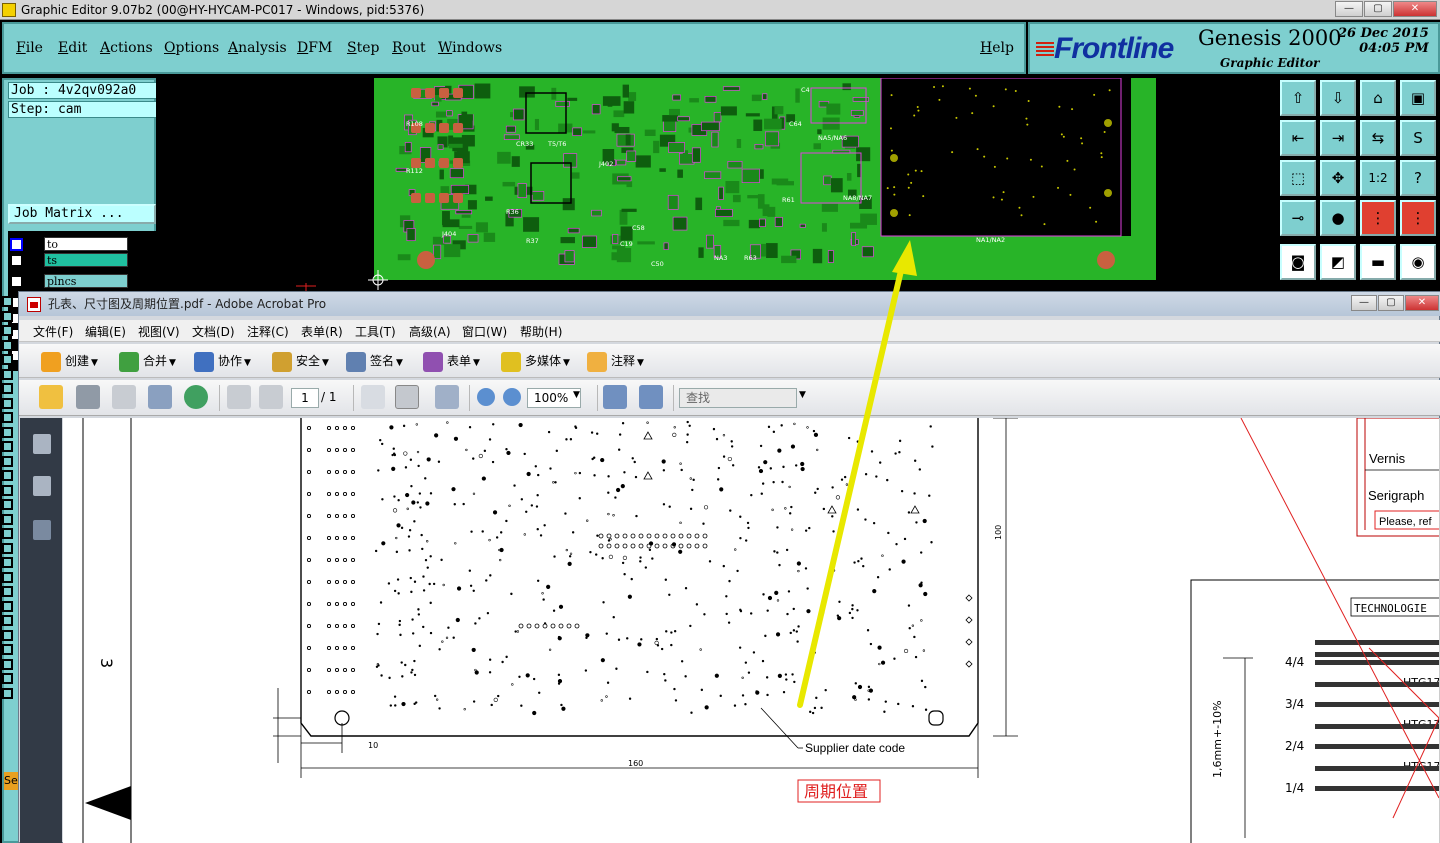 The image size is (1440, 843). What do you see at coordinates (1349, 9) in the screenshot?
I see `minimize-button: —` at bounding box center [1349, 9].